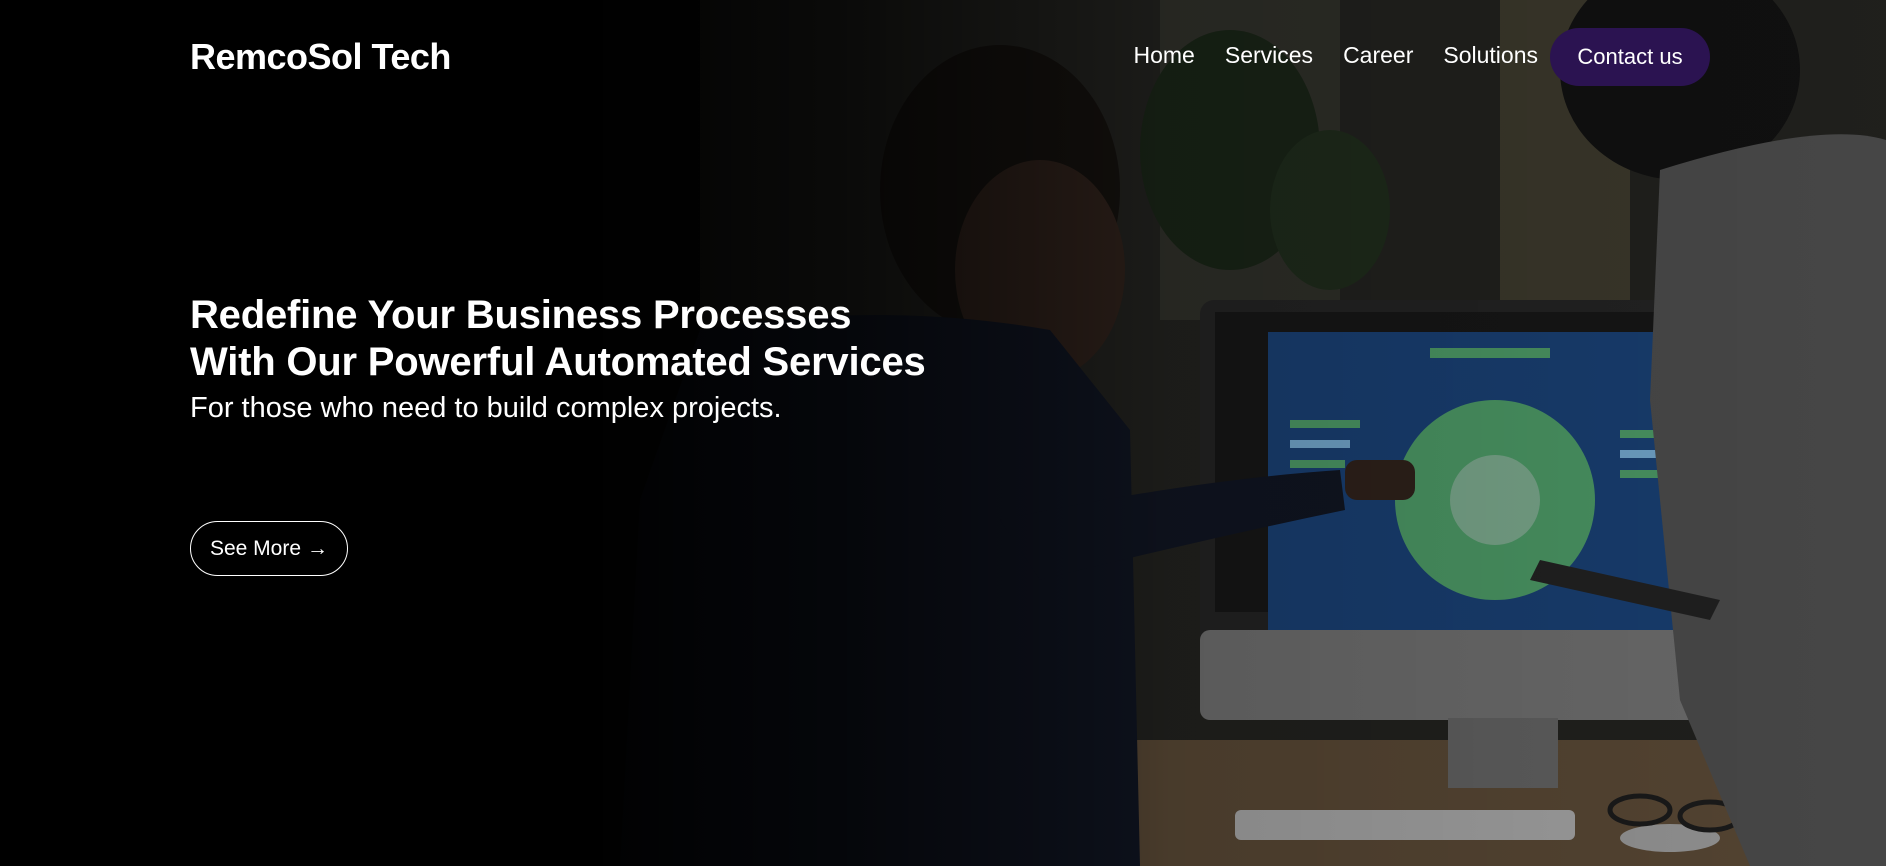  I want to click on contact-us-button: Contact us, so click(1630, 57).